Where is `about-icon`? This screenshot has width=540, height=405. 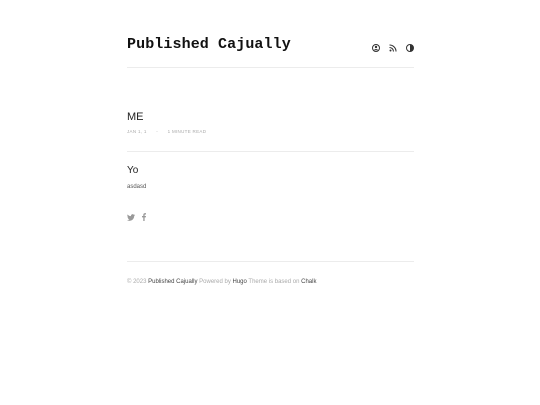
about-icon is located at coordinates (376, 45).